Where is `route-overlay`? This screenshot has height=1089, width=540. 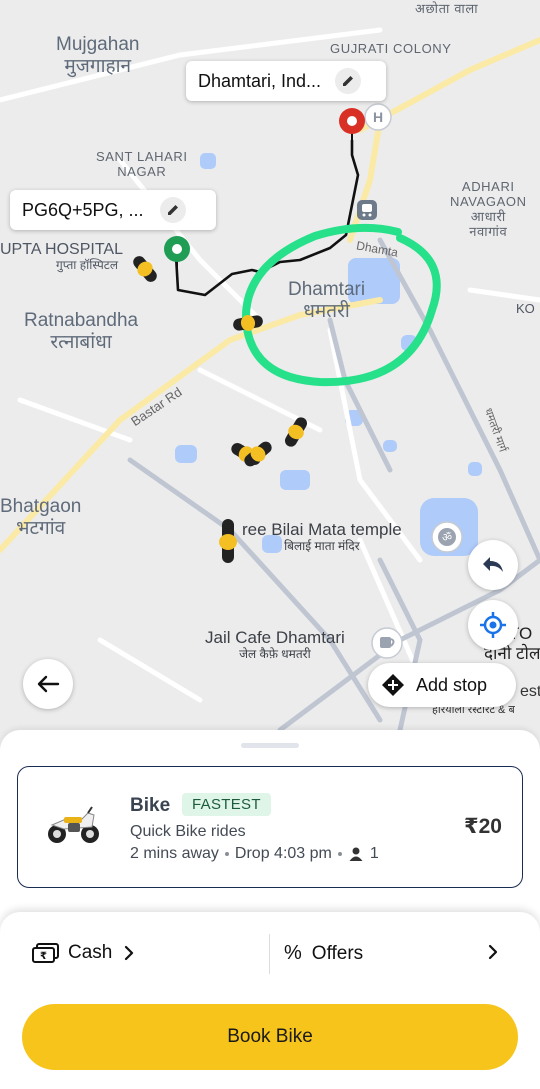 route-overlay is located at coordinates (307, 263).